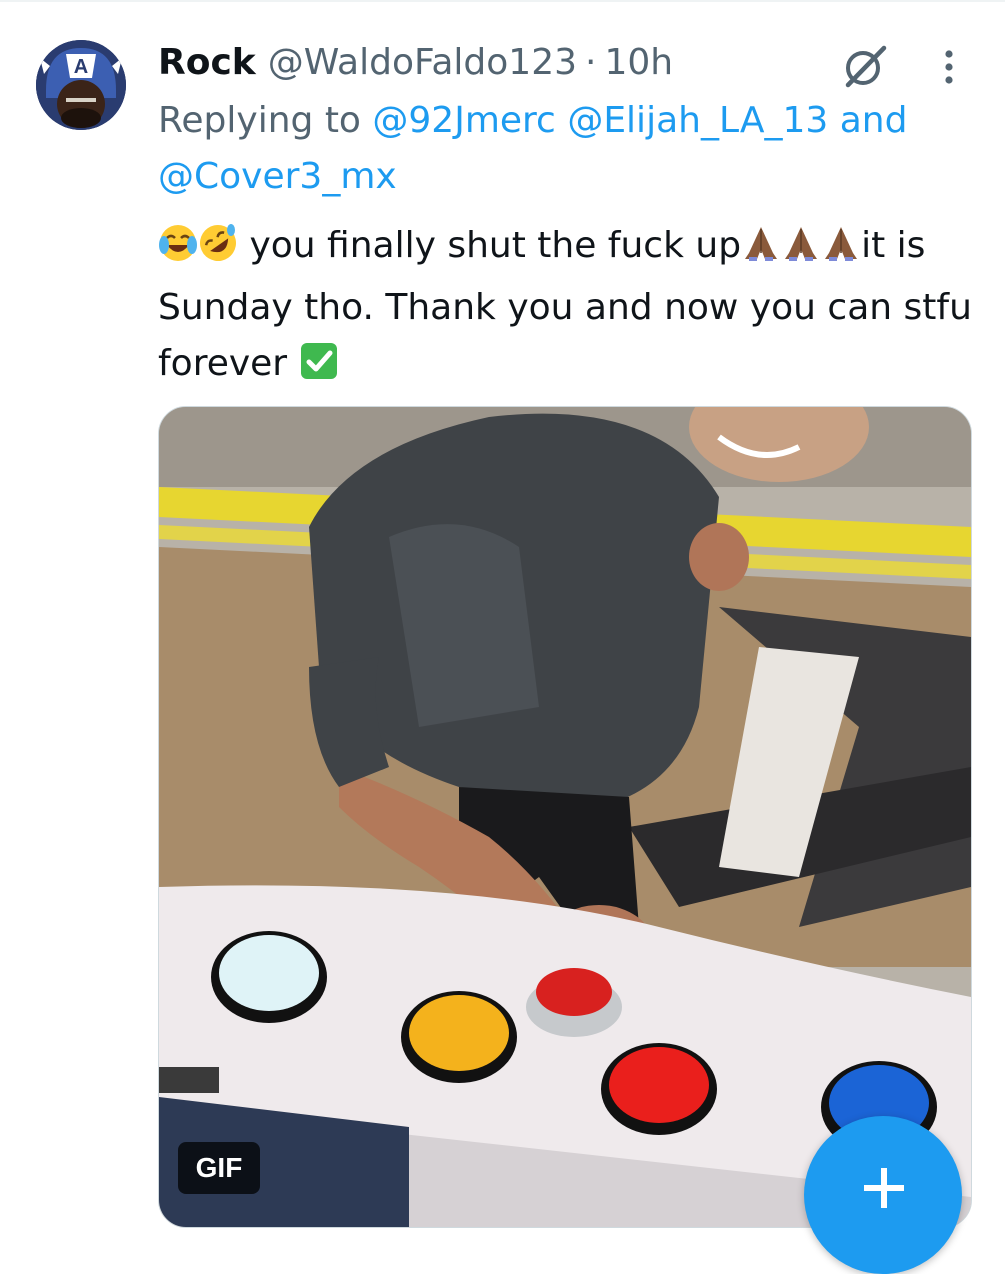 Image resolution: width=1005 pixels, height=1274 pixels. I want to click on timestamp: 10h, so click(638, 63).